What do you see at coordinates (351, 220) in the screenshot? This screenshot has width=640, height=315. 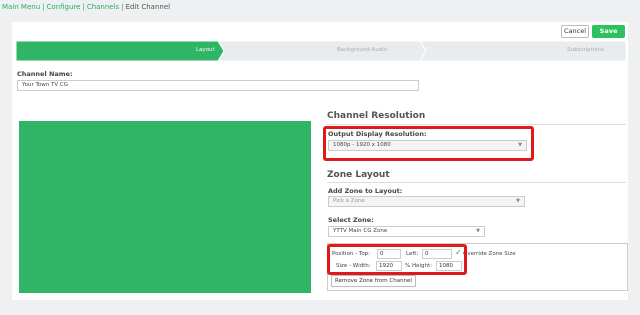 I see `select-zone-label: Select Zone:` at bounding box center [351, 220].